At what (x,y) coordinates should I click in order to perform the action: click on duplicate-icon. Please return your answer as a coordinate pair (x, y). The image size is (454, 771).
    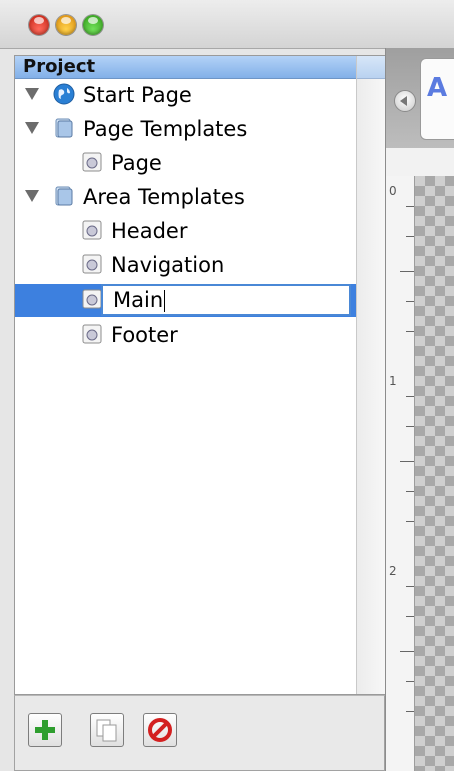
    Looking at the image, I should click on (106, 730).